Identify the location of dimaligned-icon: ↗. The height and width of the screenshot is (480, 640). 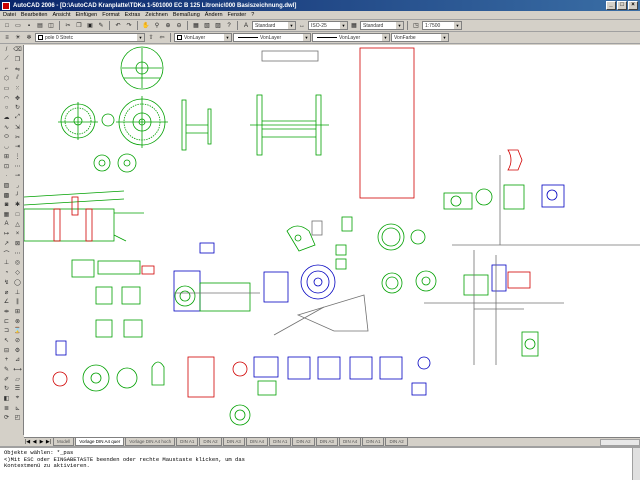
(6, 244).